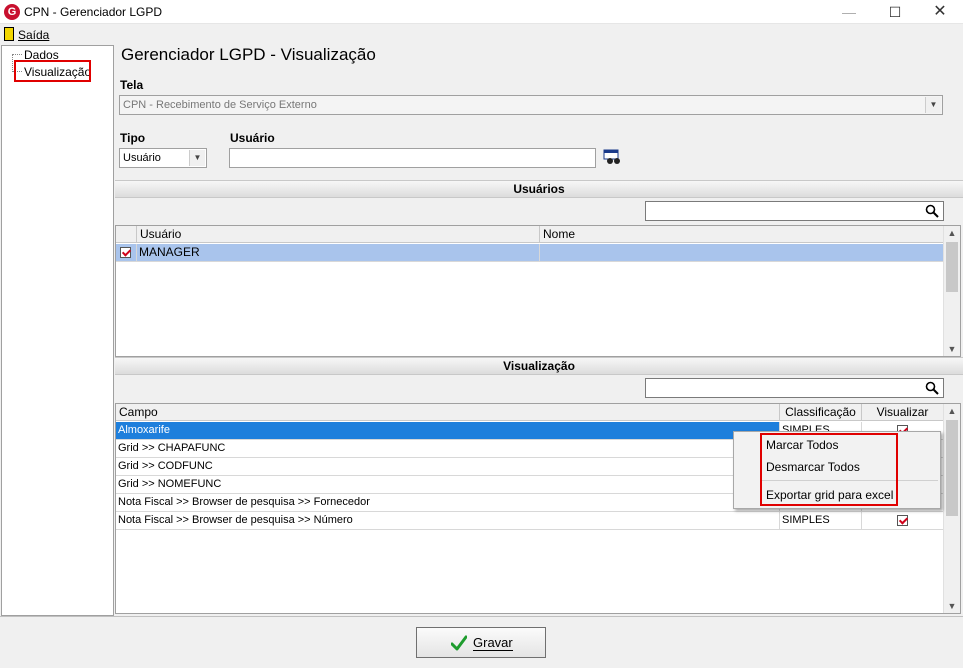 Image resolution: width=963 pixels, height=668 pixels. I want to click on annotation-highlight-context-menu, so click(829, 469).